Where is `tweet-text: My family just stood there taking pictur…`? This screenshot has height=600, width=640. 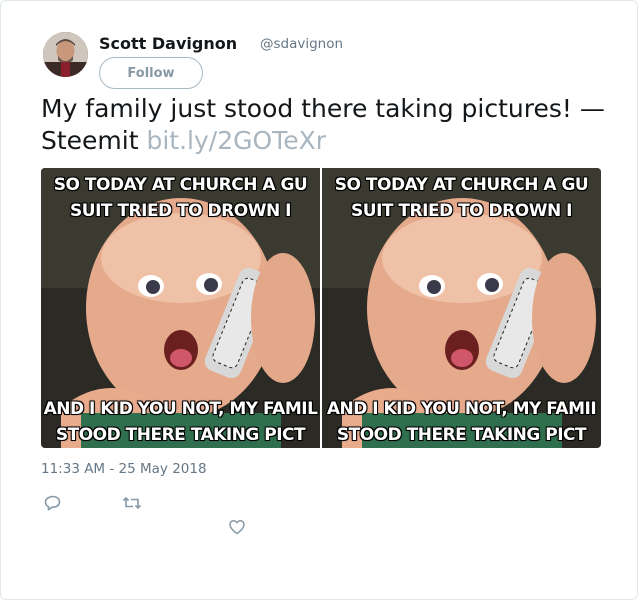
tweet-text: My family just stood there taking pictur… is located at coordinates (326, 125).